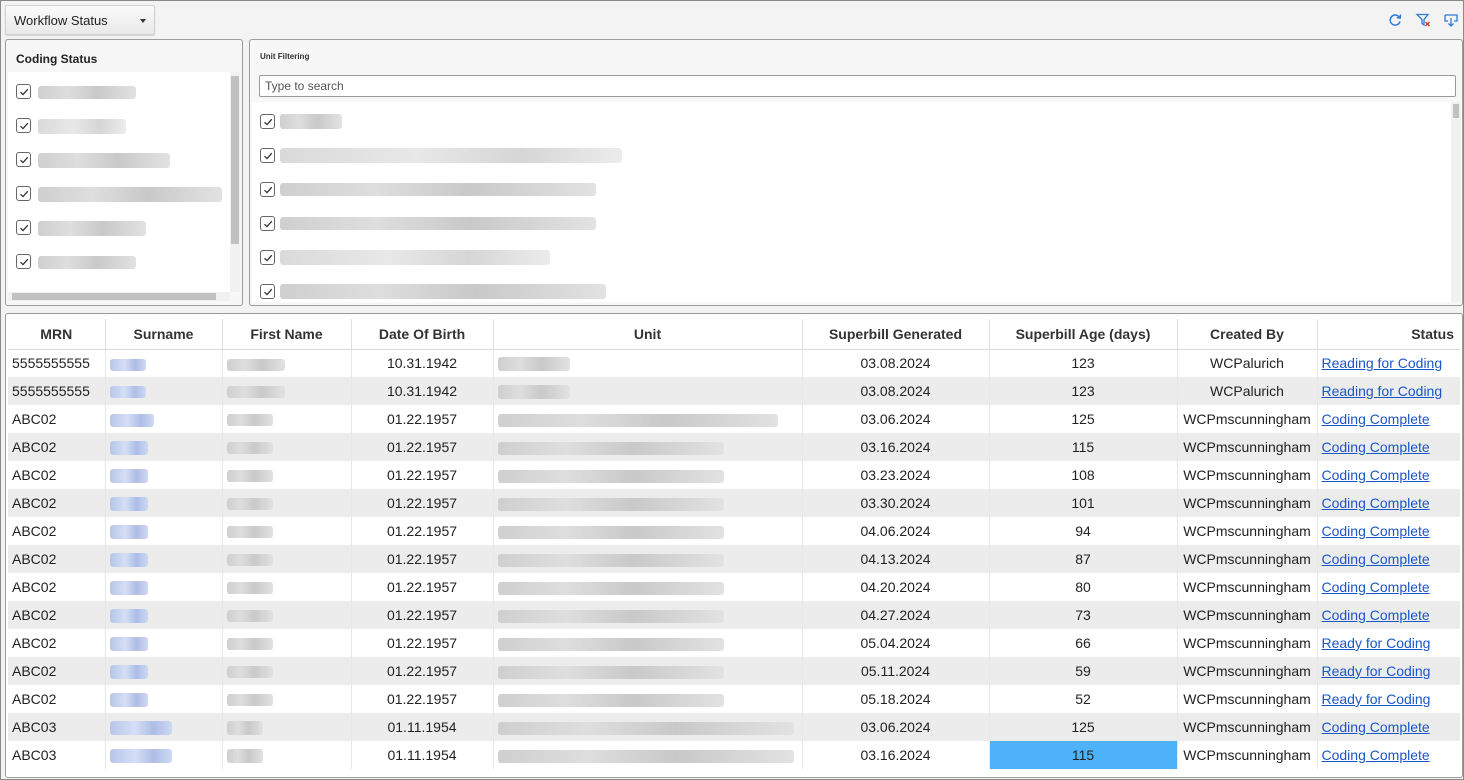  Describe the element at coordinates (1083, 475) in the screenshot. I see `cell-superbill-age: 108` at that location.